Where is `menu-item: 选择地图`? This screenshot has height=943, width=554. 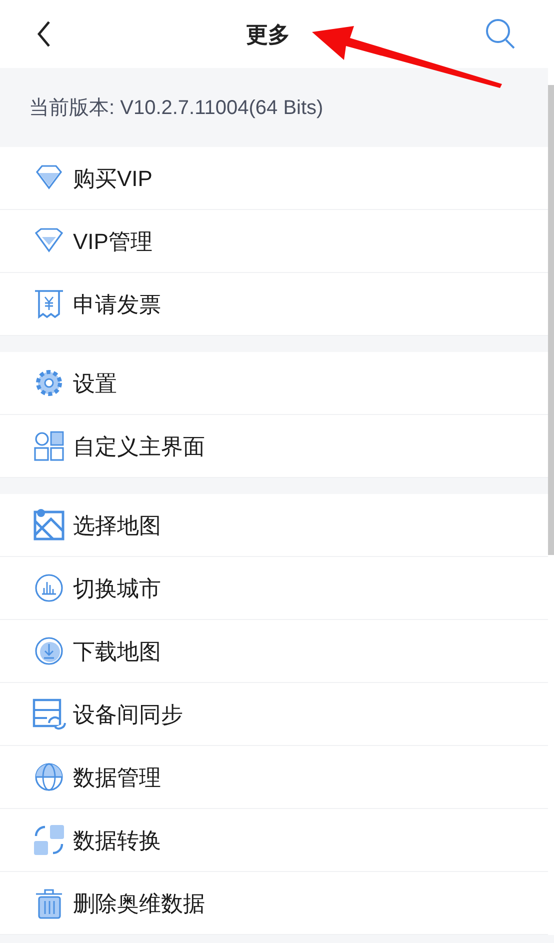 menu-item: 选择地图 is located at coordinates (274, 525).